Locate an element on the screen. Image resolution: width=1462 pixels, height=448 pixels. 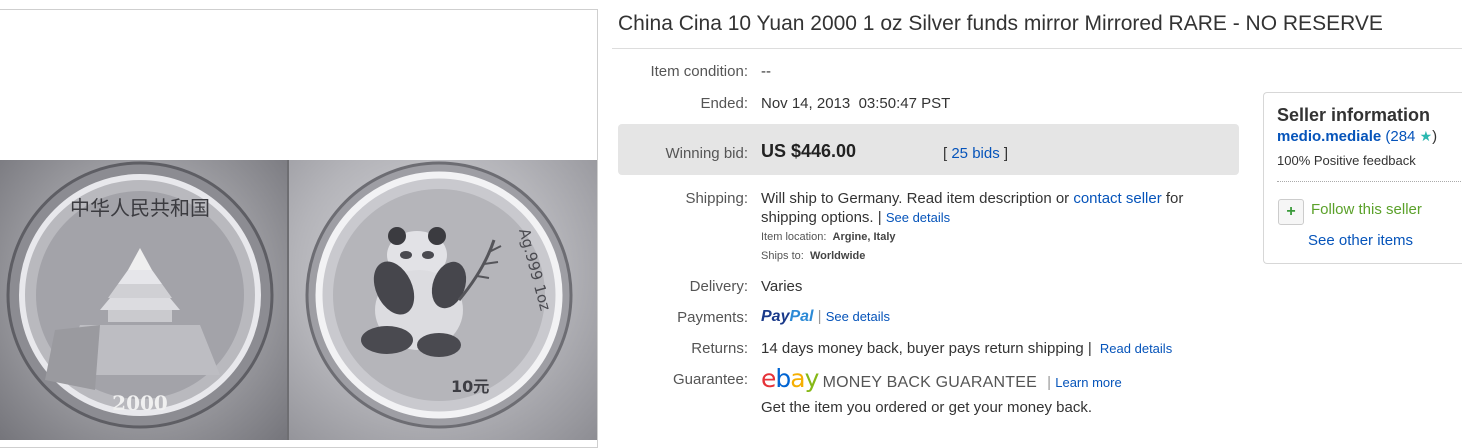
bid-count-open: [ is located at coordinates (945, 153).